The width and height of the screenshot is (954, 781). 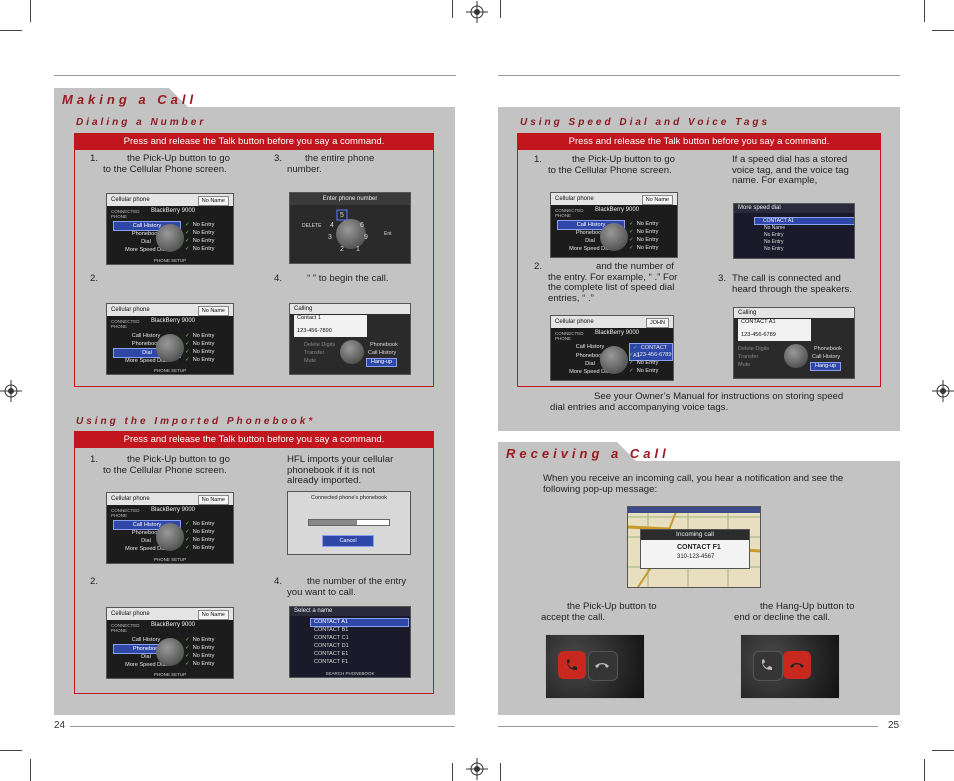 I want to click on caller-info: CONTACT A1 123-456-6789, so click(x=774, y=330).